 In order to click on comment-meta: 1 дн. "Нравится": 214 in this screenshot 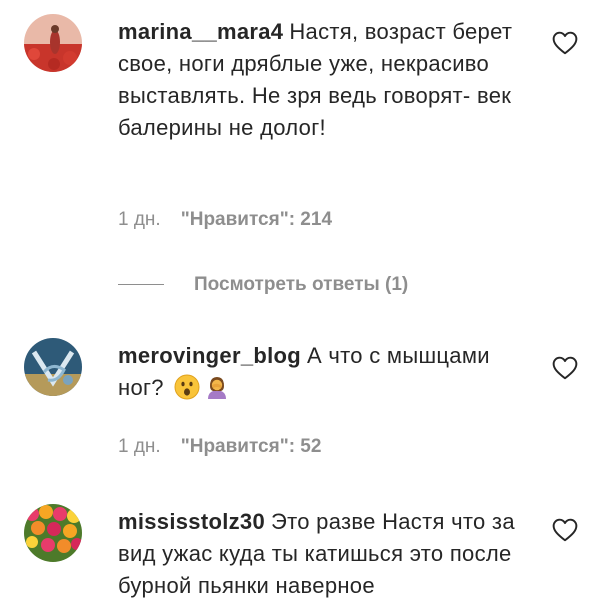, I will do `click(225, 220)`.